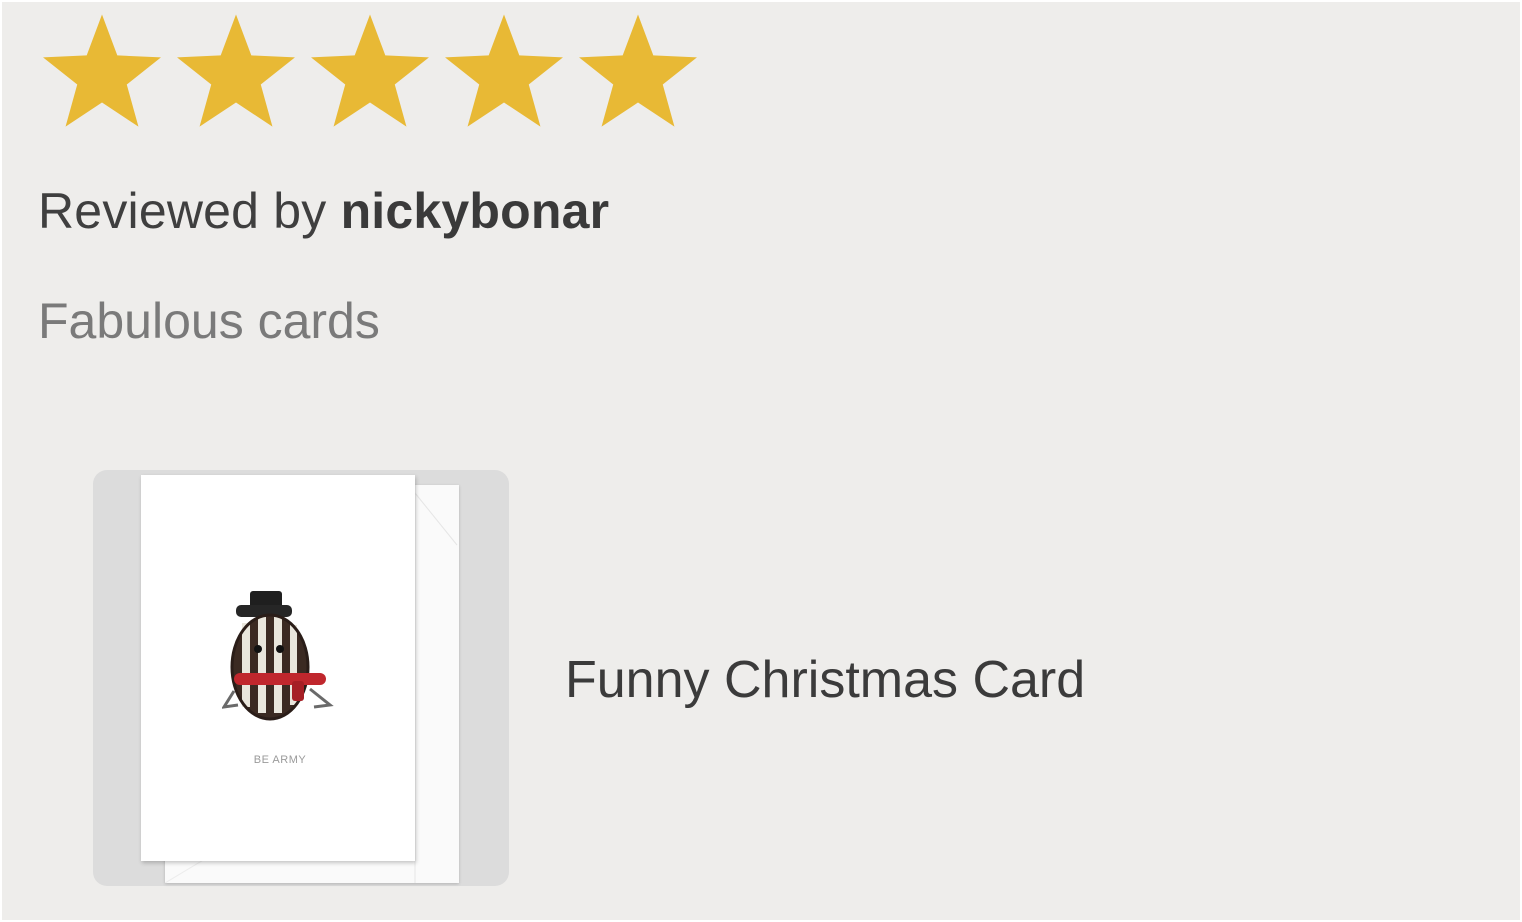 This screenshot has height=922, width=1522. I want to click on reviewed-by-line: Reviewed by nickybonar, so click(323, 211).